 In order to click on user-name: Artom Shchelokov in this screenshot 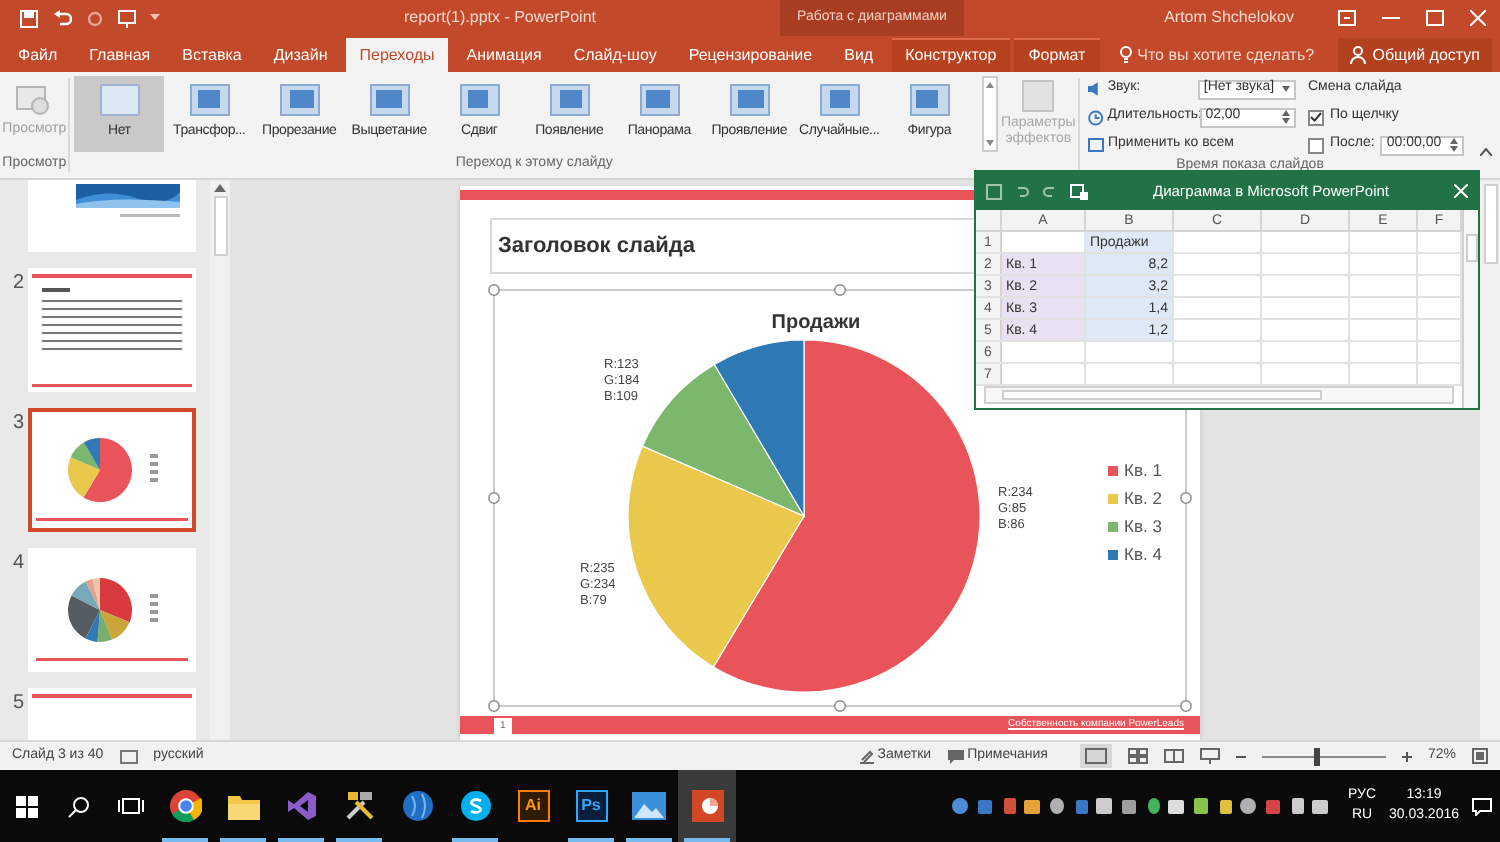, I will do `click(1144, 18)`.